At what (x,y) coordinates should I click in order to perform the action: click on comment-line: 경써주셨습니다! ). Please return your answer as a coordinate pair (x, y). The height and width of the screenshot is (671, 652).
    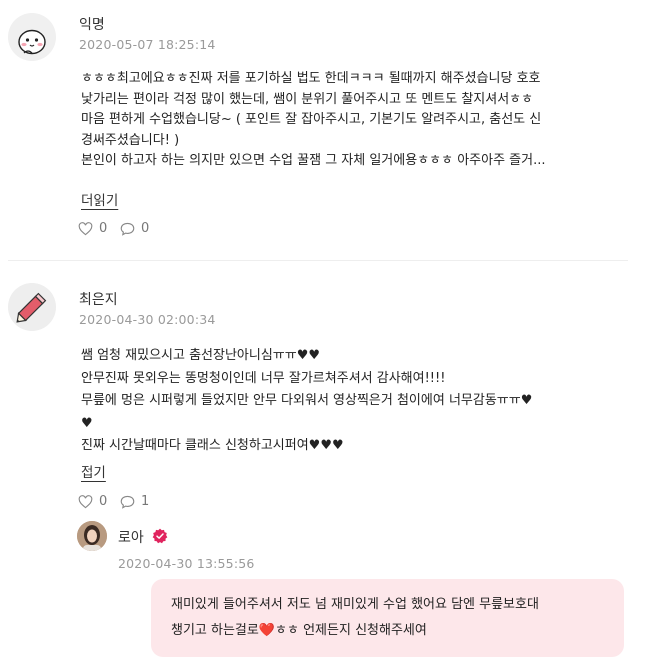
    Looking at the image, I should click on (130, 140).